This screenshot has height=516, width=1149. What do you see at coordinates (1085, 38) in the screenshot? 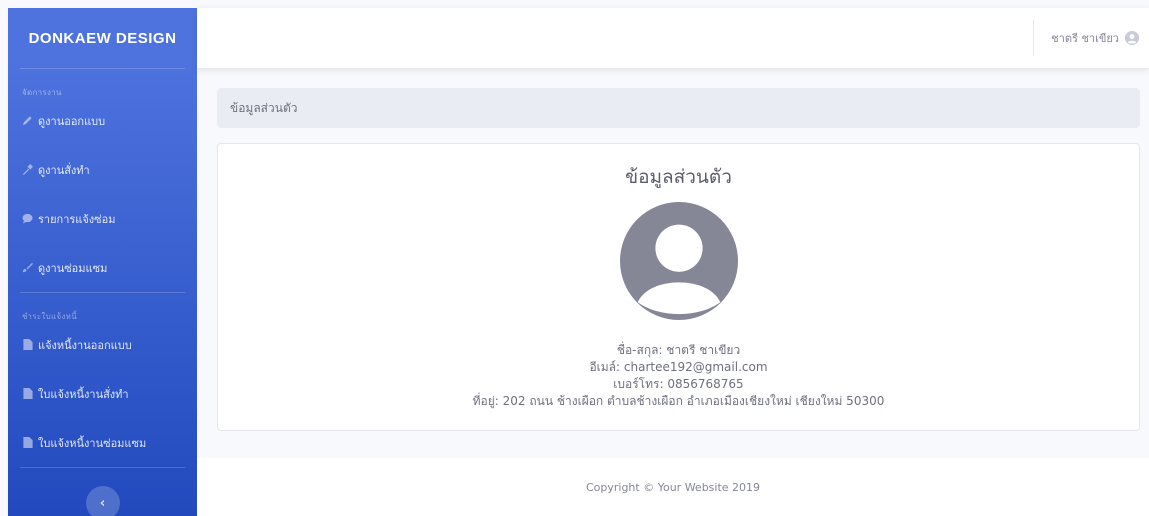
I see `user-name: ชาตรี ชาเขียว` at bounding box center [1085, 38].